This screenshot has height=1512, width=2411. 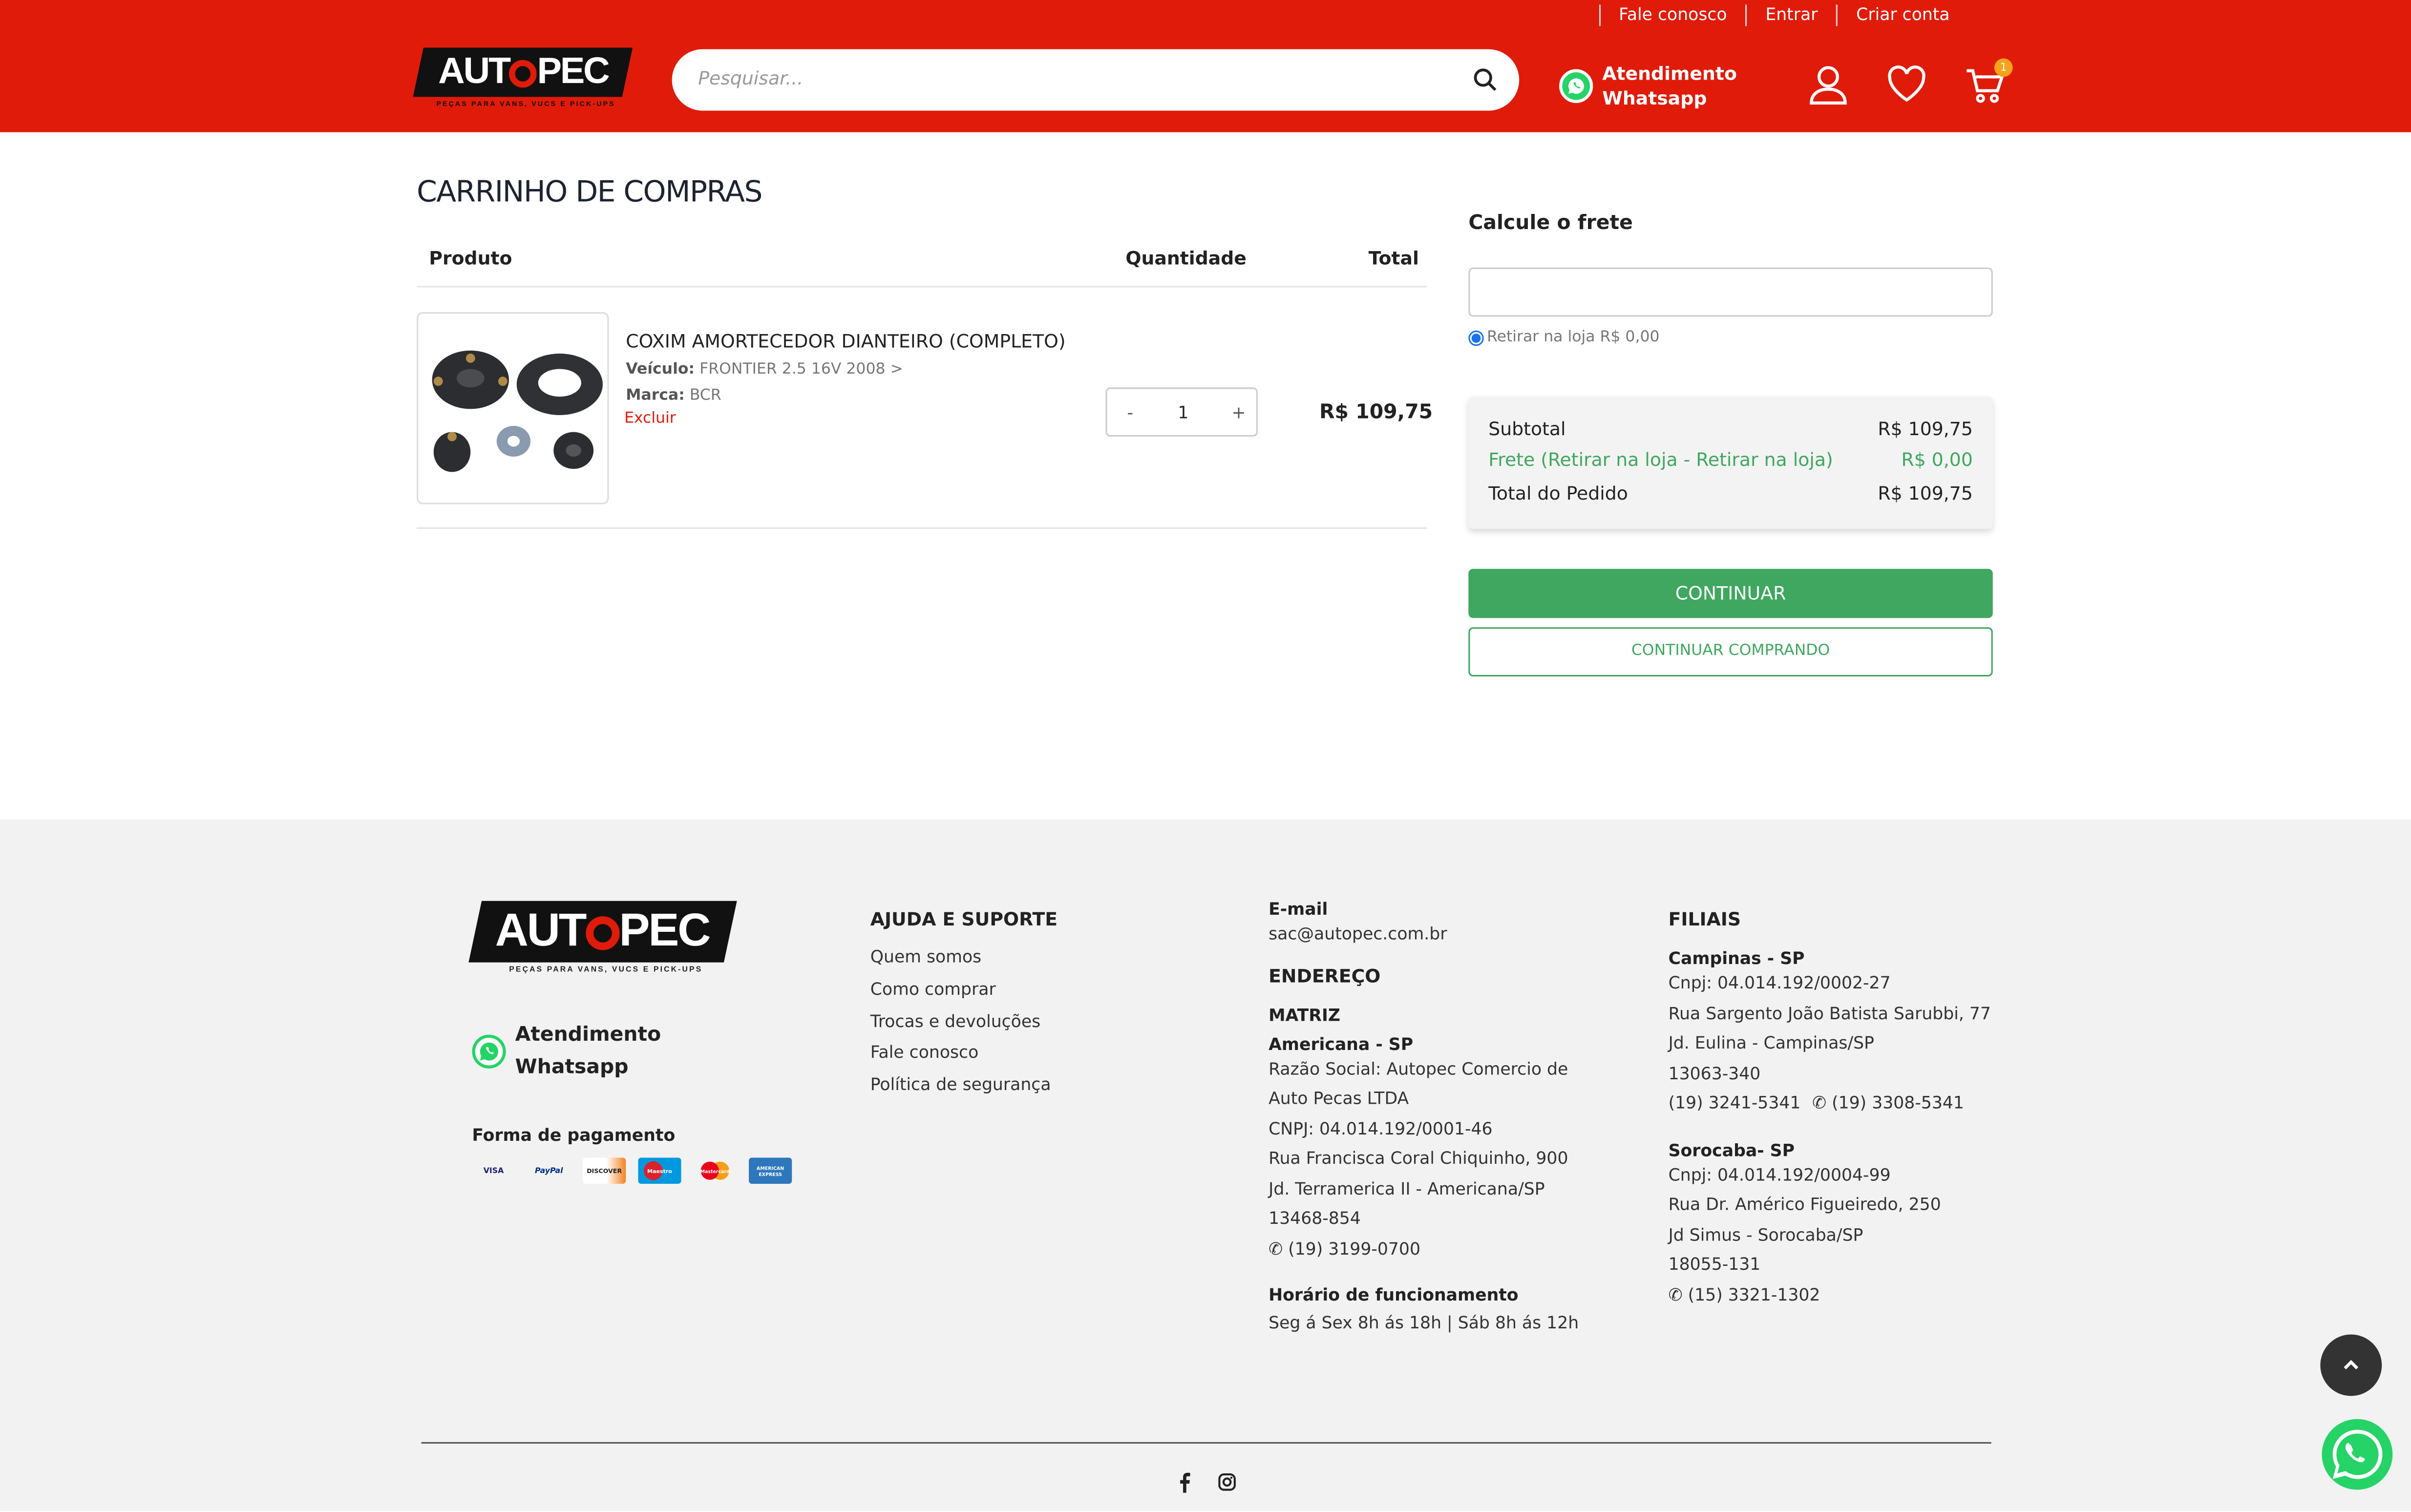 What do you see at coordinates (715, 1170) in the screenshot?
I see `mastercard-icon: Mastercard` at bounding box center [715, 1170].